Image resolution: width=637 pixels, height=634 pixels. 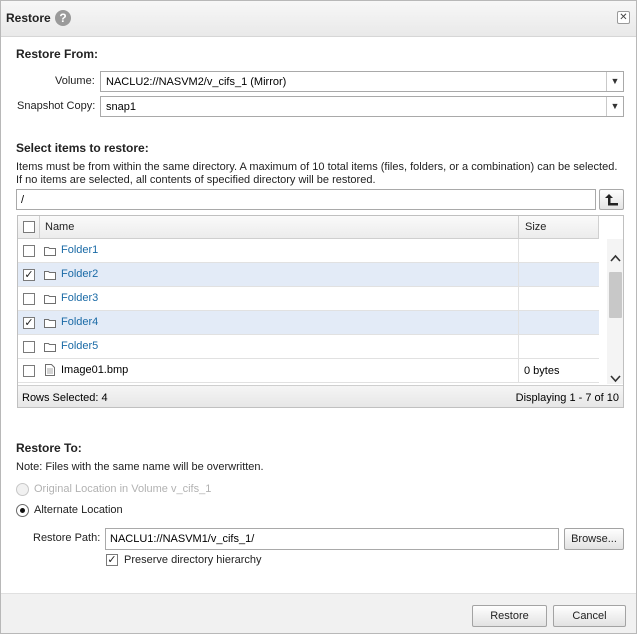 I want to click on volume-select: NACLU2://NASVM2/v_cifs_1 (Mirror) ▼, so click(x=362, y=81).